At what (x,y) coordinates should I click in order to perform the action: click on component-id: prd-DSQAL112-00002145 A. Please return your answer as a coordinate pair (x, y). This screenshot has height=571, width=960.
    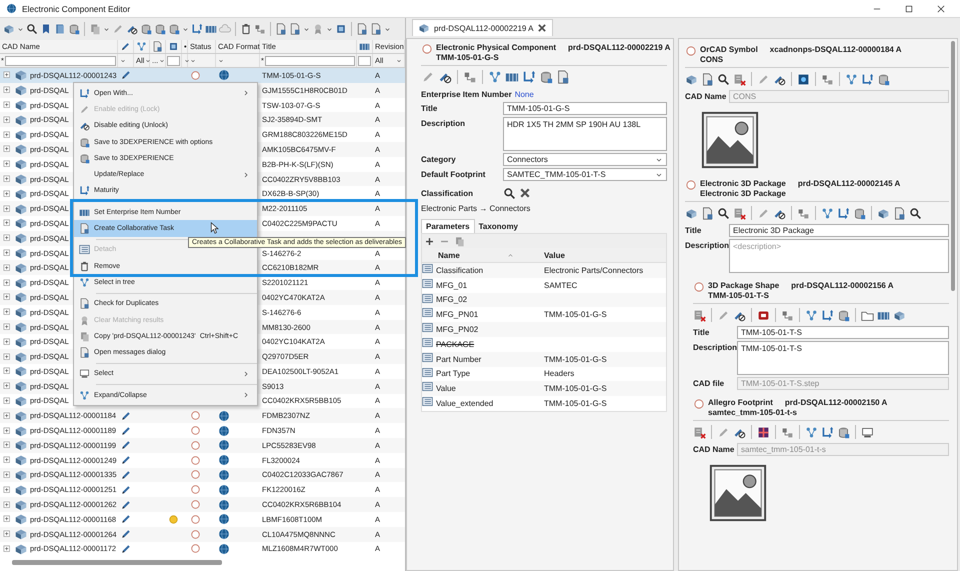
    Looking at the image, I should click on (849, 183).